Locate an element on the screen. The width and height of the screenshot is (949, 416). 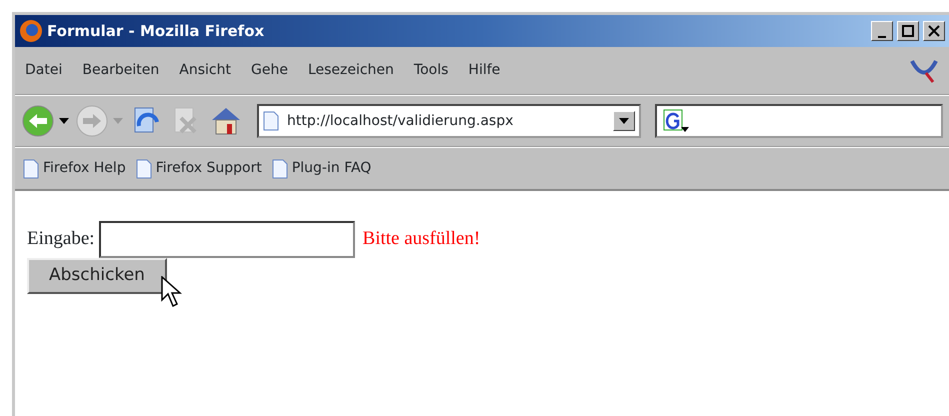
bookmark-link: Firefox Help is located at coordinates (74, 168).